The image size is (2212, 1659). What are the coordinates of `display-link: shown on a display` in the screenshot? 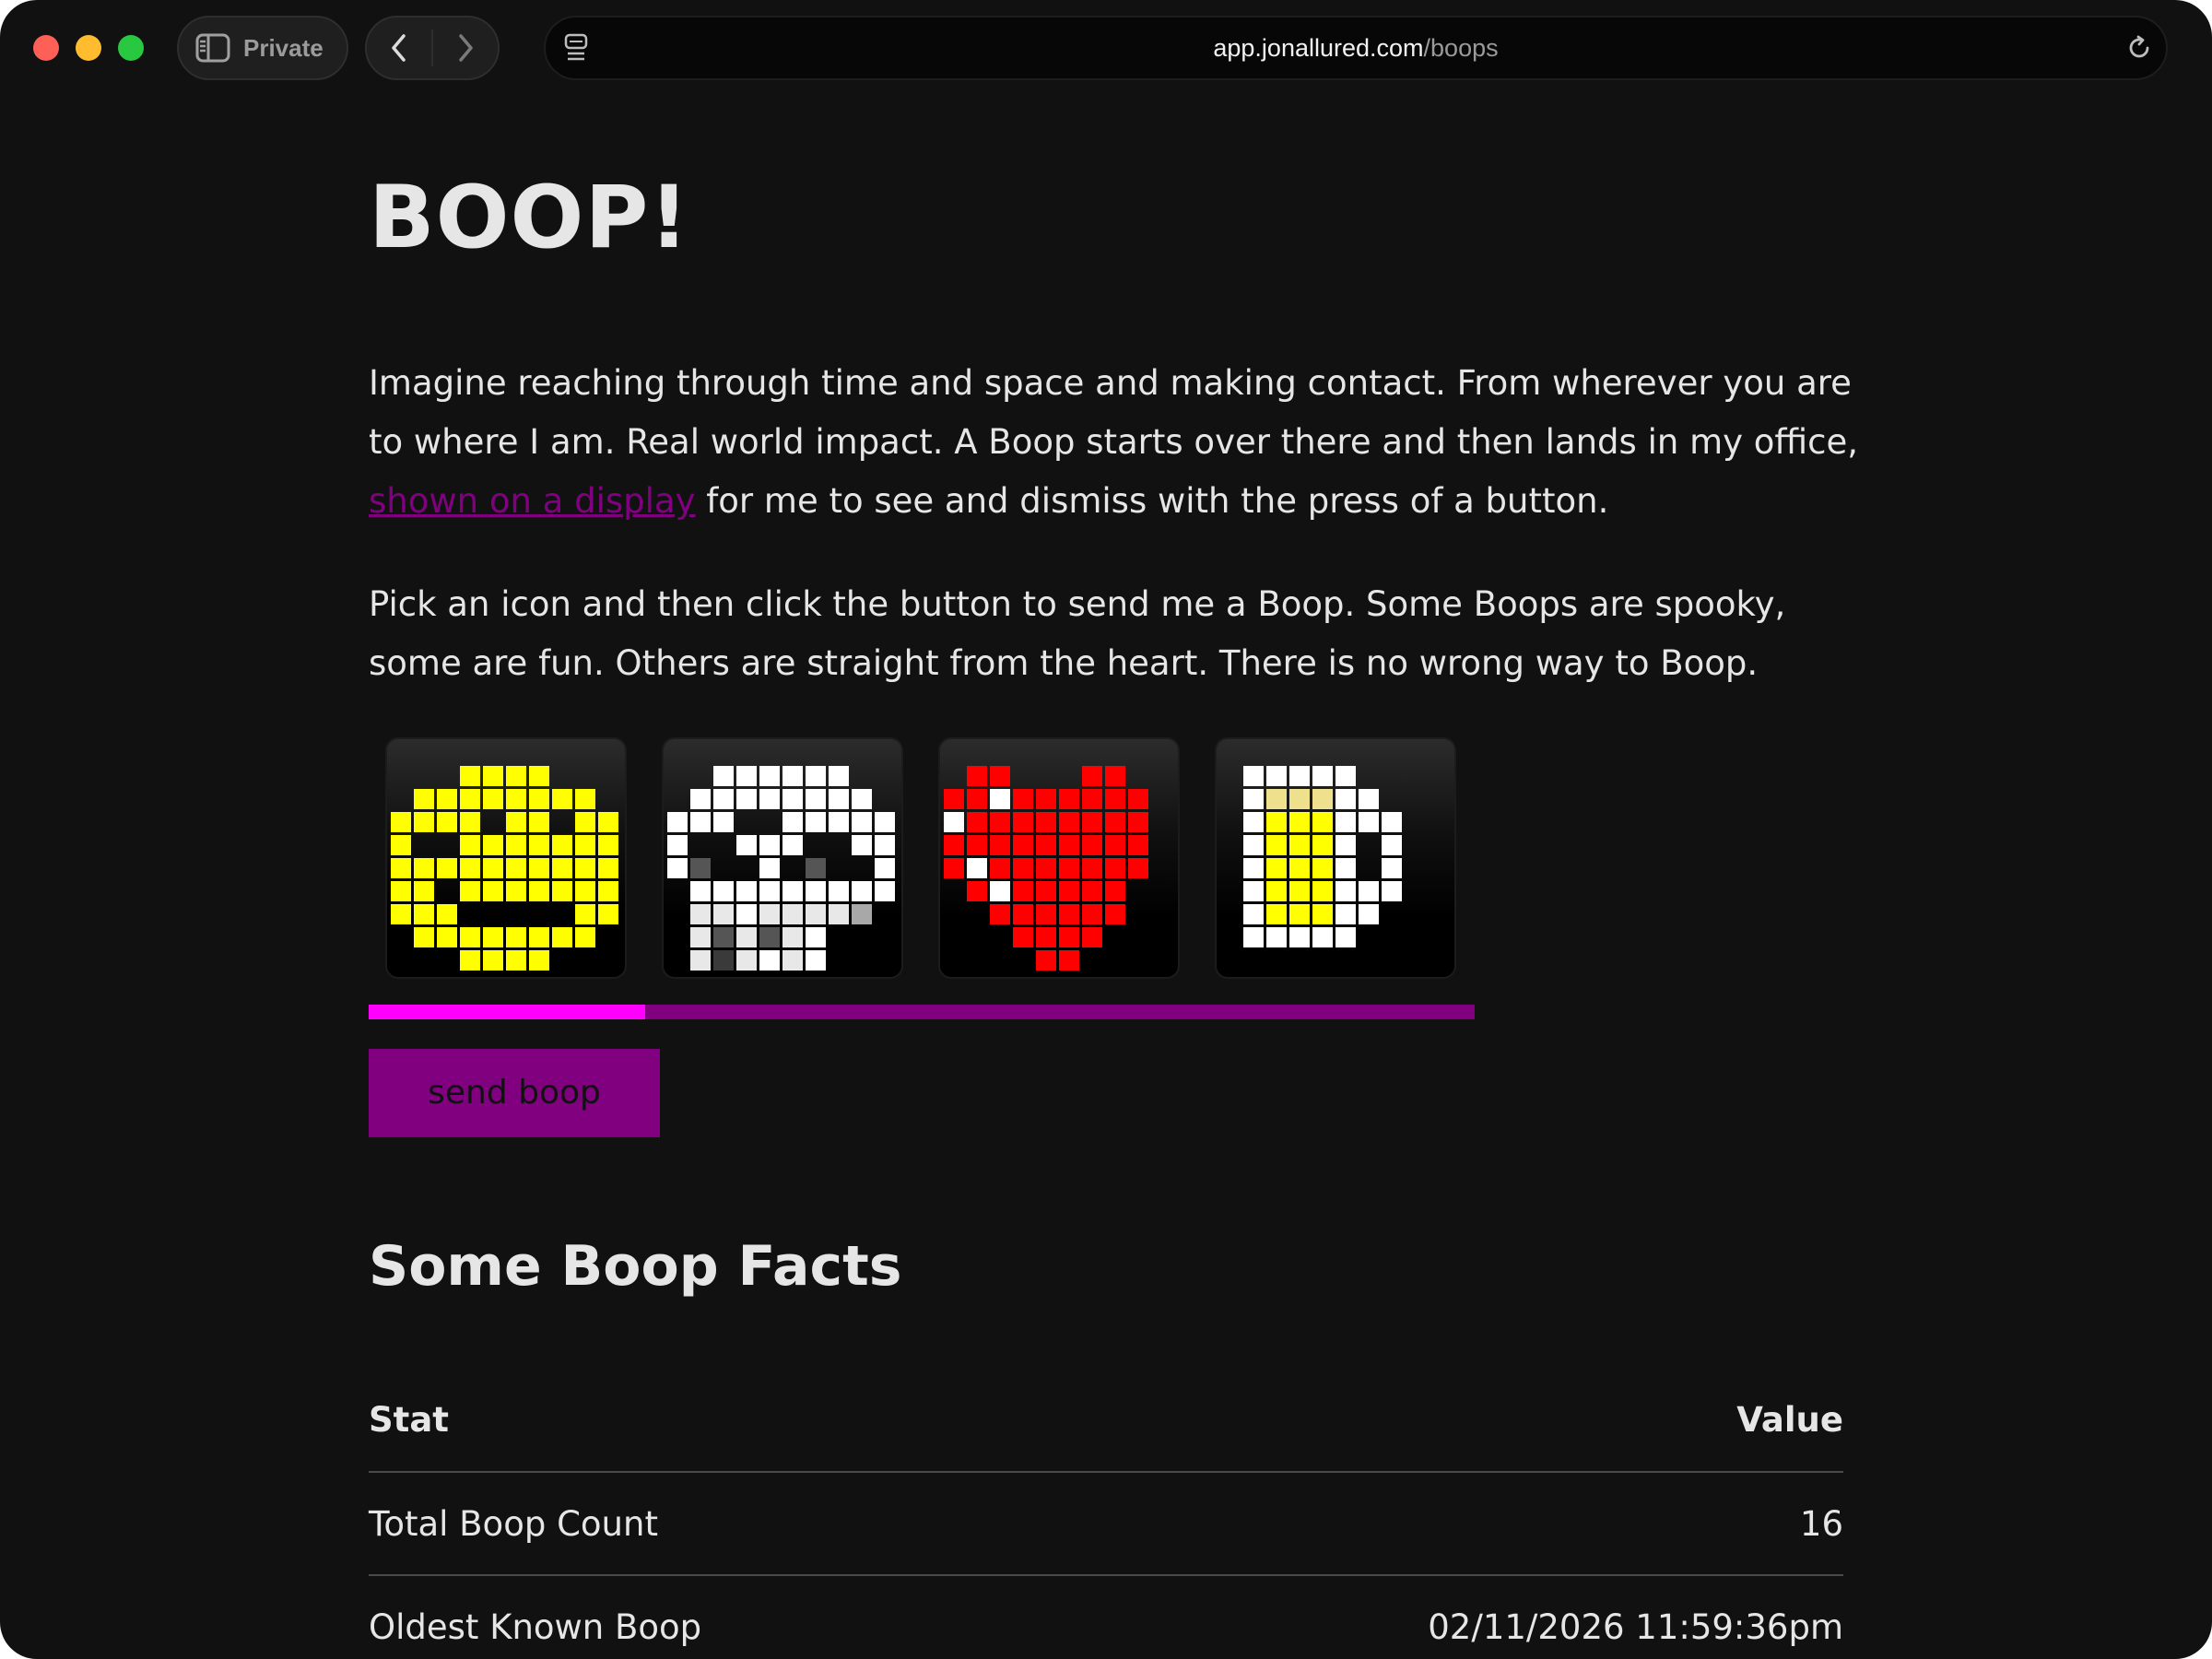 It's located at (532, 501).